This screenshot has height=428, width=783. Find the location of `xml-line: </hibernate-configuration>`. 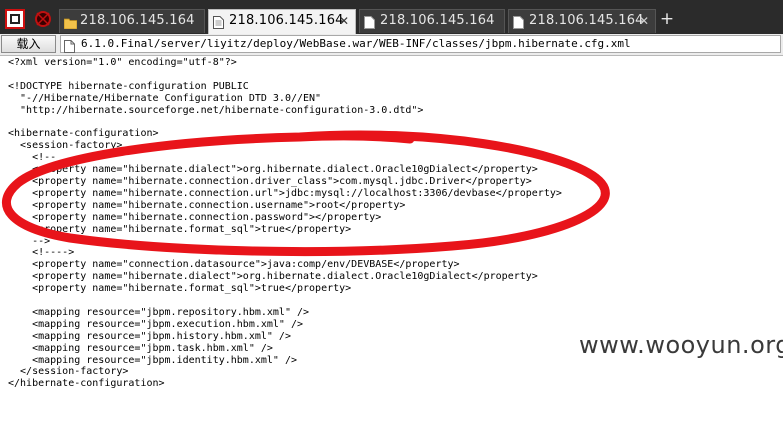

xml-line: </hibernate-configuration> is located at coordinates (86, 384).